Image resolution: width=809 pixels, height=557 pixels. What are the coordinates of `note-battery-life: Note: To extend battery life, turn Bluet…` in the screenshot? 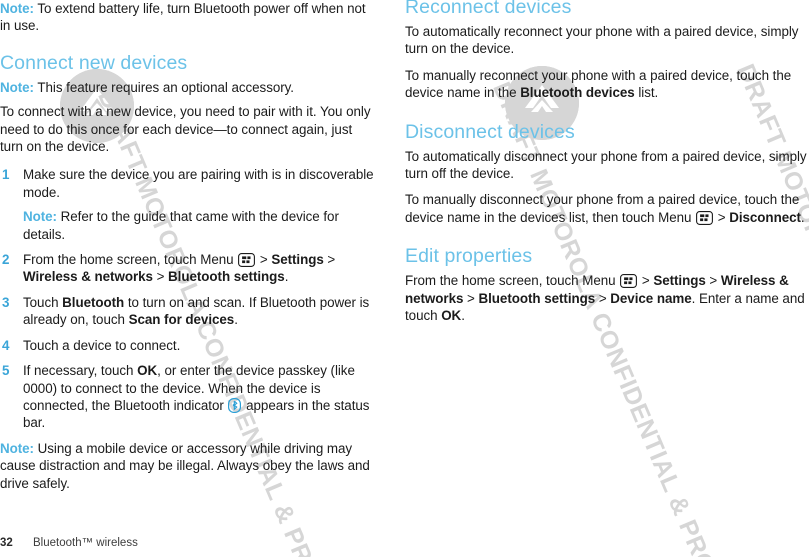 It's located at (189, 17).